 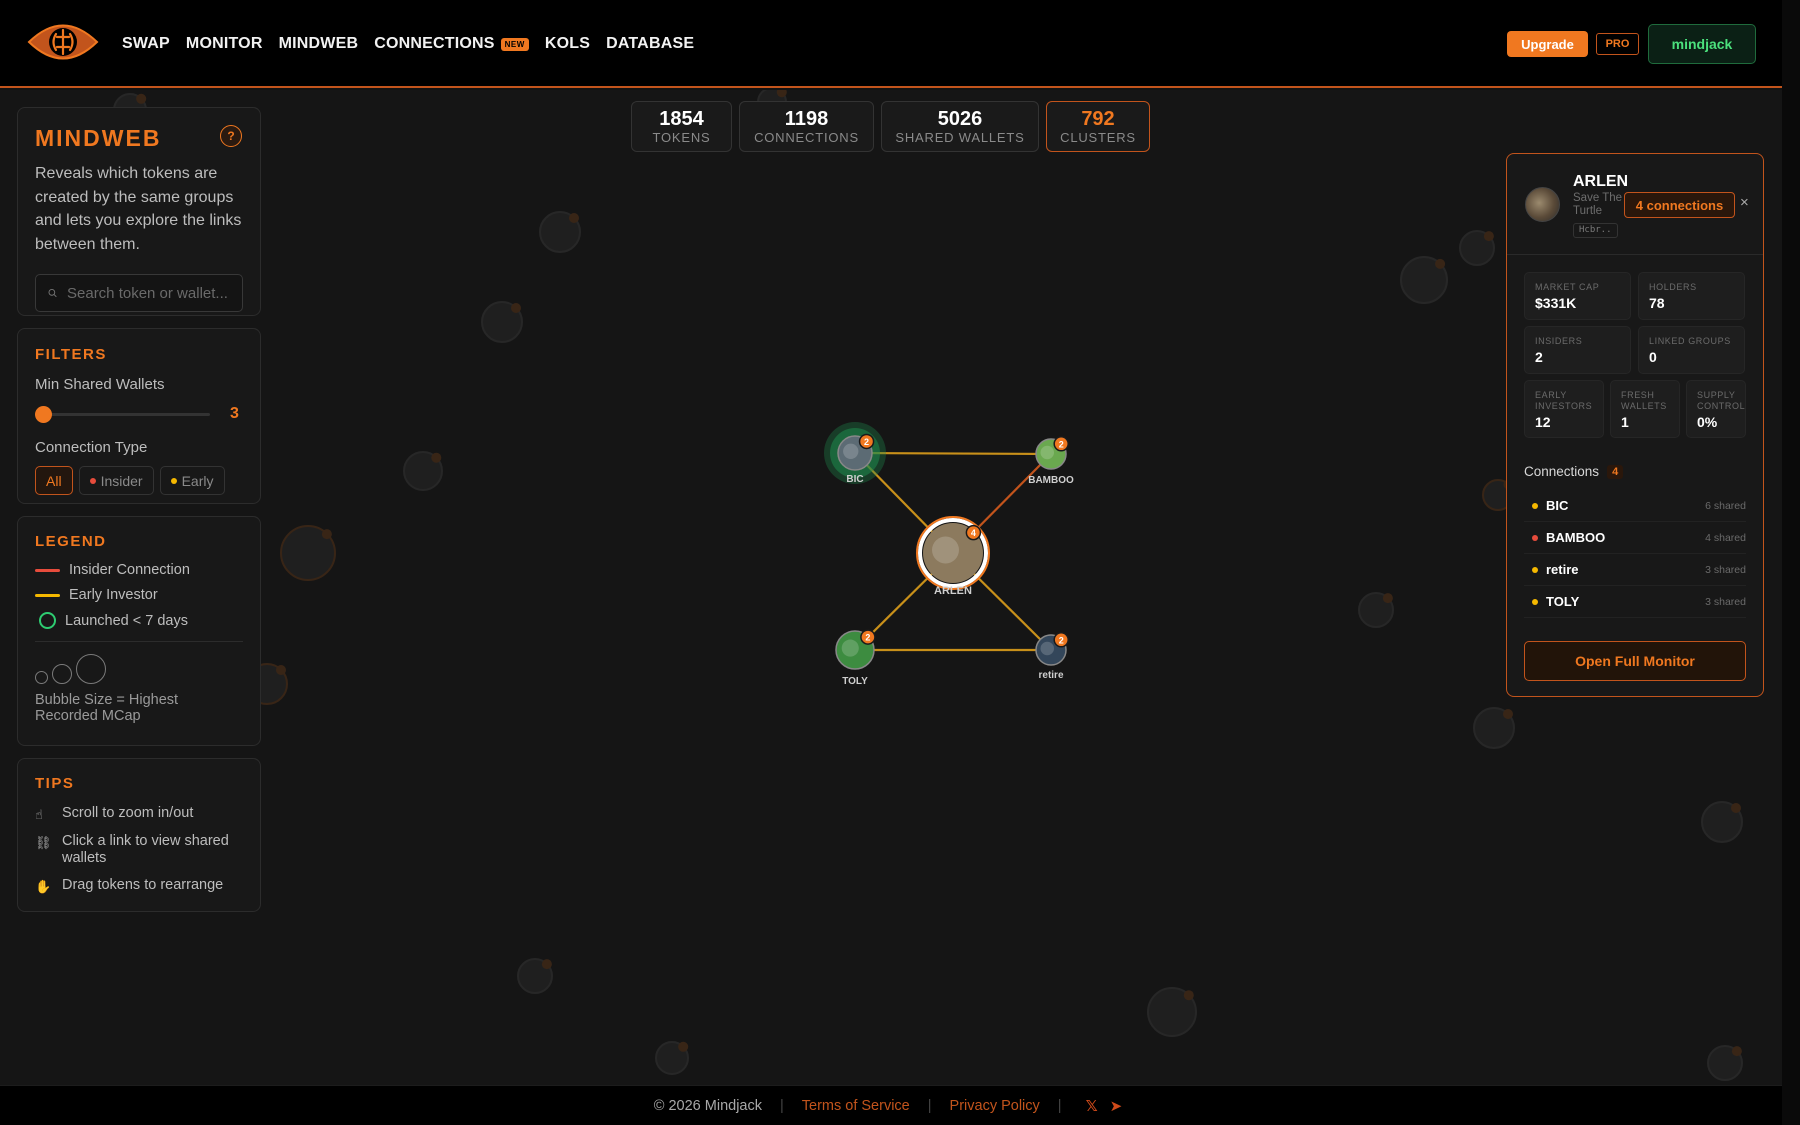 What do you see at coordinates (143, 885) in the screenshot?
I see `tip-text: Drag tokens to rearrange` at bounding box center [143, 885].